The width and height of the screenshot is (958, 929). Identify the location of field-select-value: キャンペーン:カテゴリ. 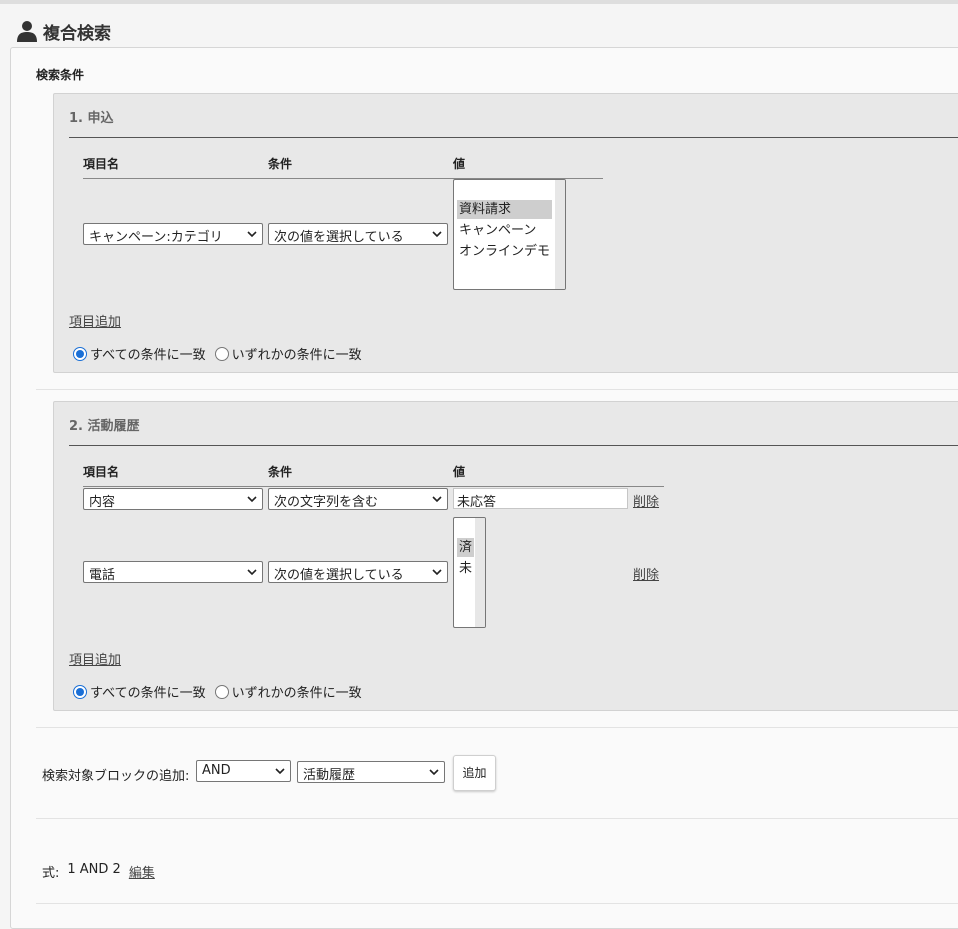
(156, 237).